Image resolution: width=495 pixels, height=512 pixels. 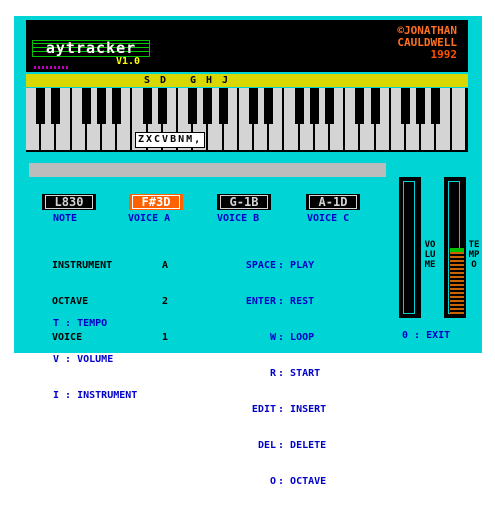 I want to click on voice-a-label: VOICE A, so click(x=149, y=218).